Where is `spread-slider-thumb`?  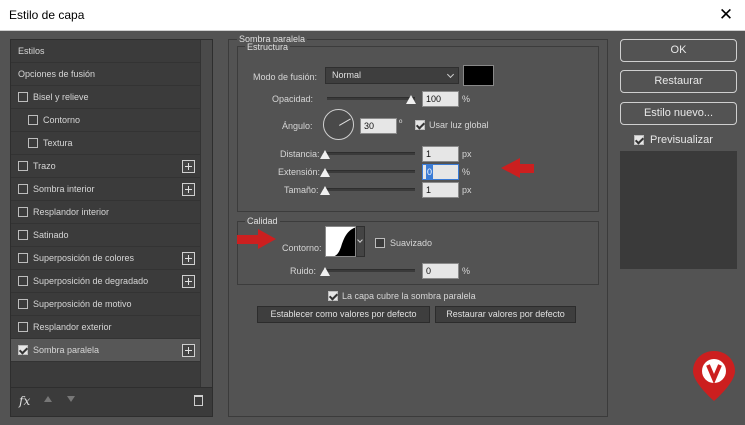
spread-slider-thumb is located at coordinates (325, 172).